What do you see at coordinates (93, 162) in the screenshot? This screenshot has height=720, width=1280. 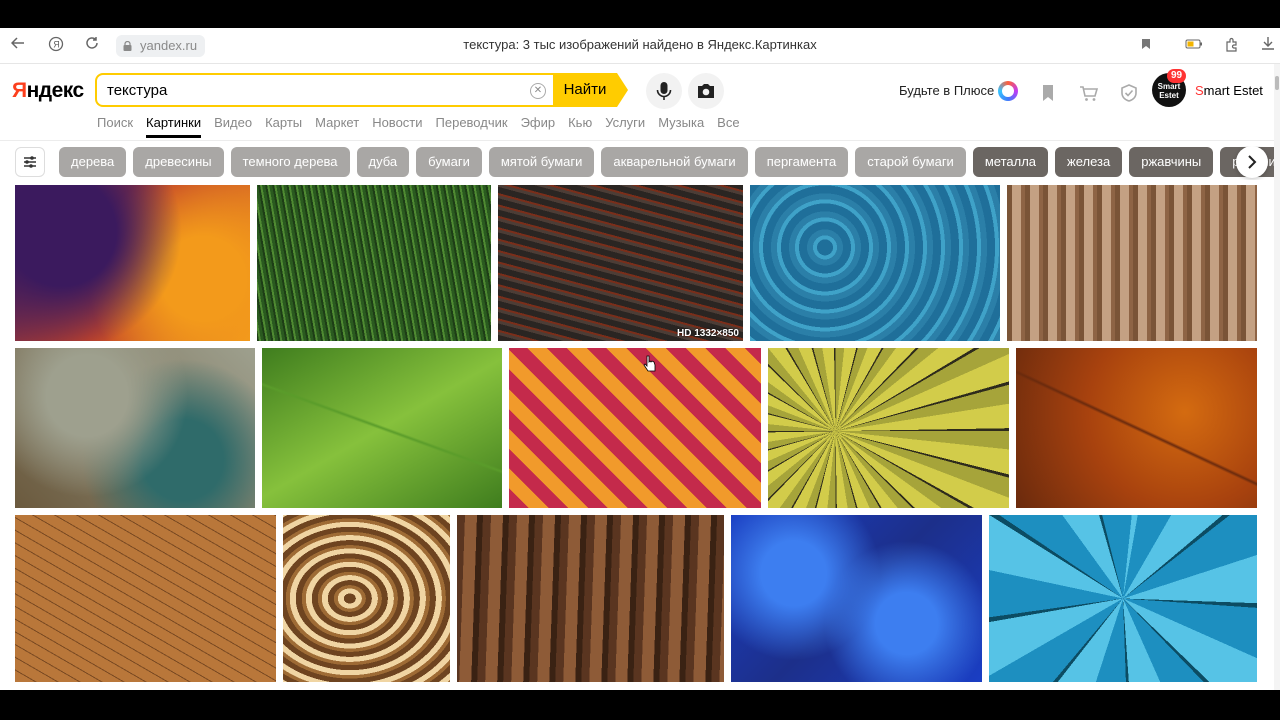 I see `related-query-chip: дерева` at bounding box center [93, 162].